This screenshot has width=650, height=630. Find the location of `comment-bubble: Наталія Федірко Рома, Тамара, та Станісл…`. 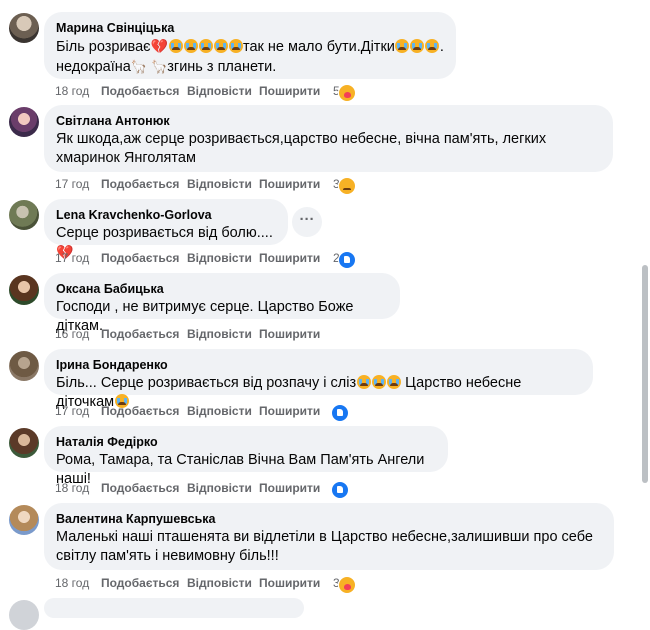

comment-bubble: Наталія Федірко Рома, Тамара, та Станісл… is located at coordinates (246, 456).